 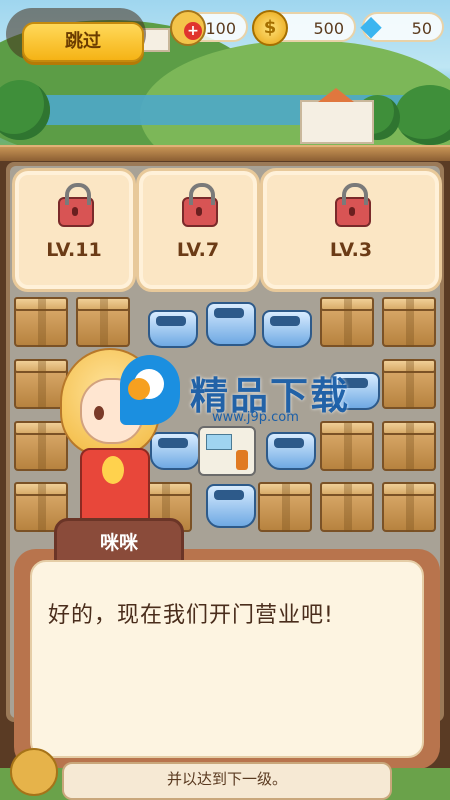 What do you see at coordinates (255, 417) in the screenshot?
I see `watermark-url: www.j9p.com` at bounding box center [255, 417].